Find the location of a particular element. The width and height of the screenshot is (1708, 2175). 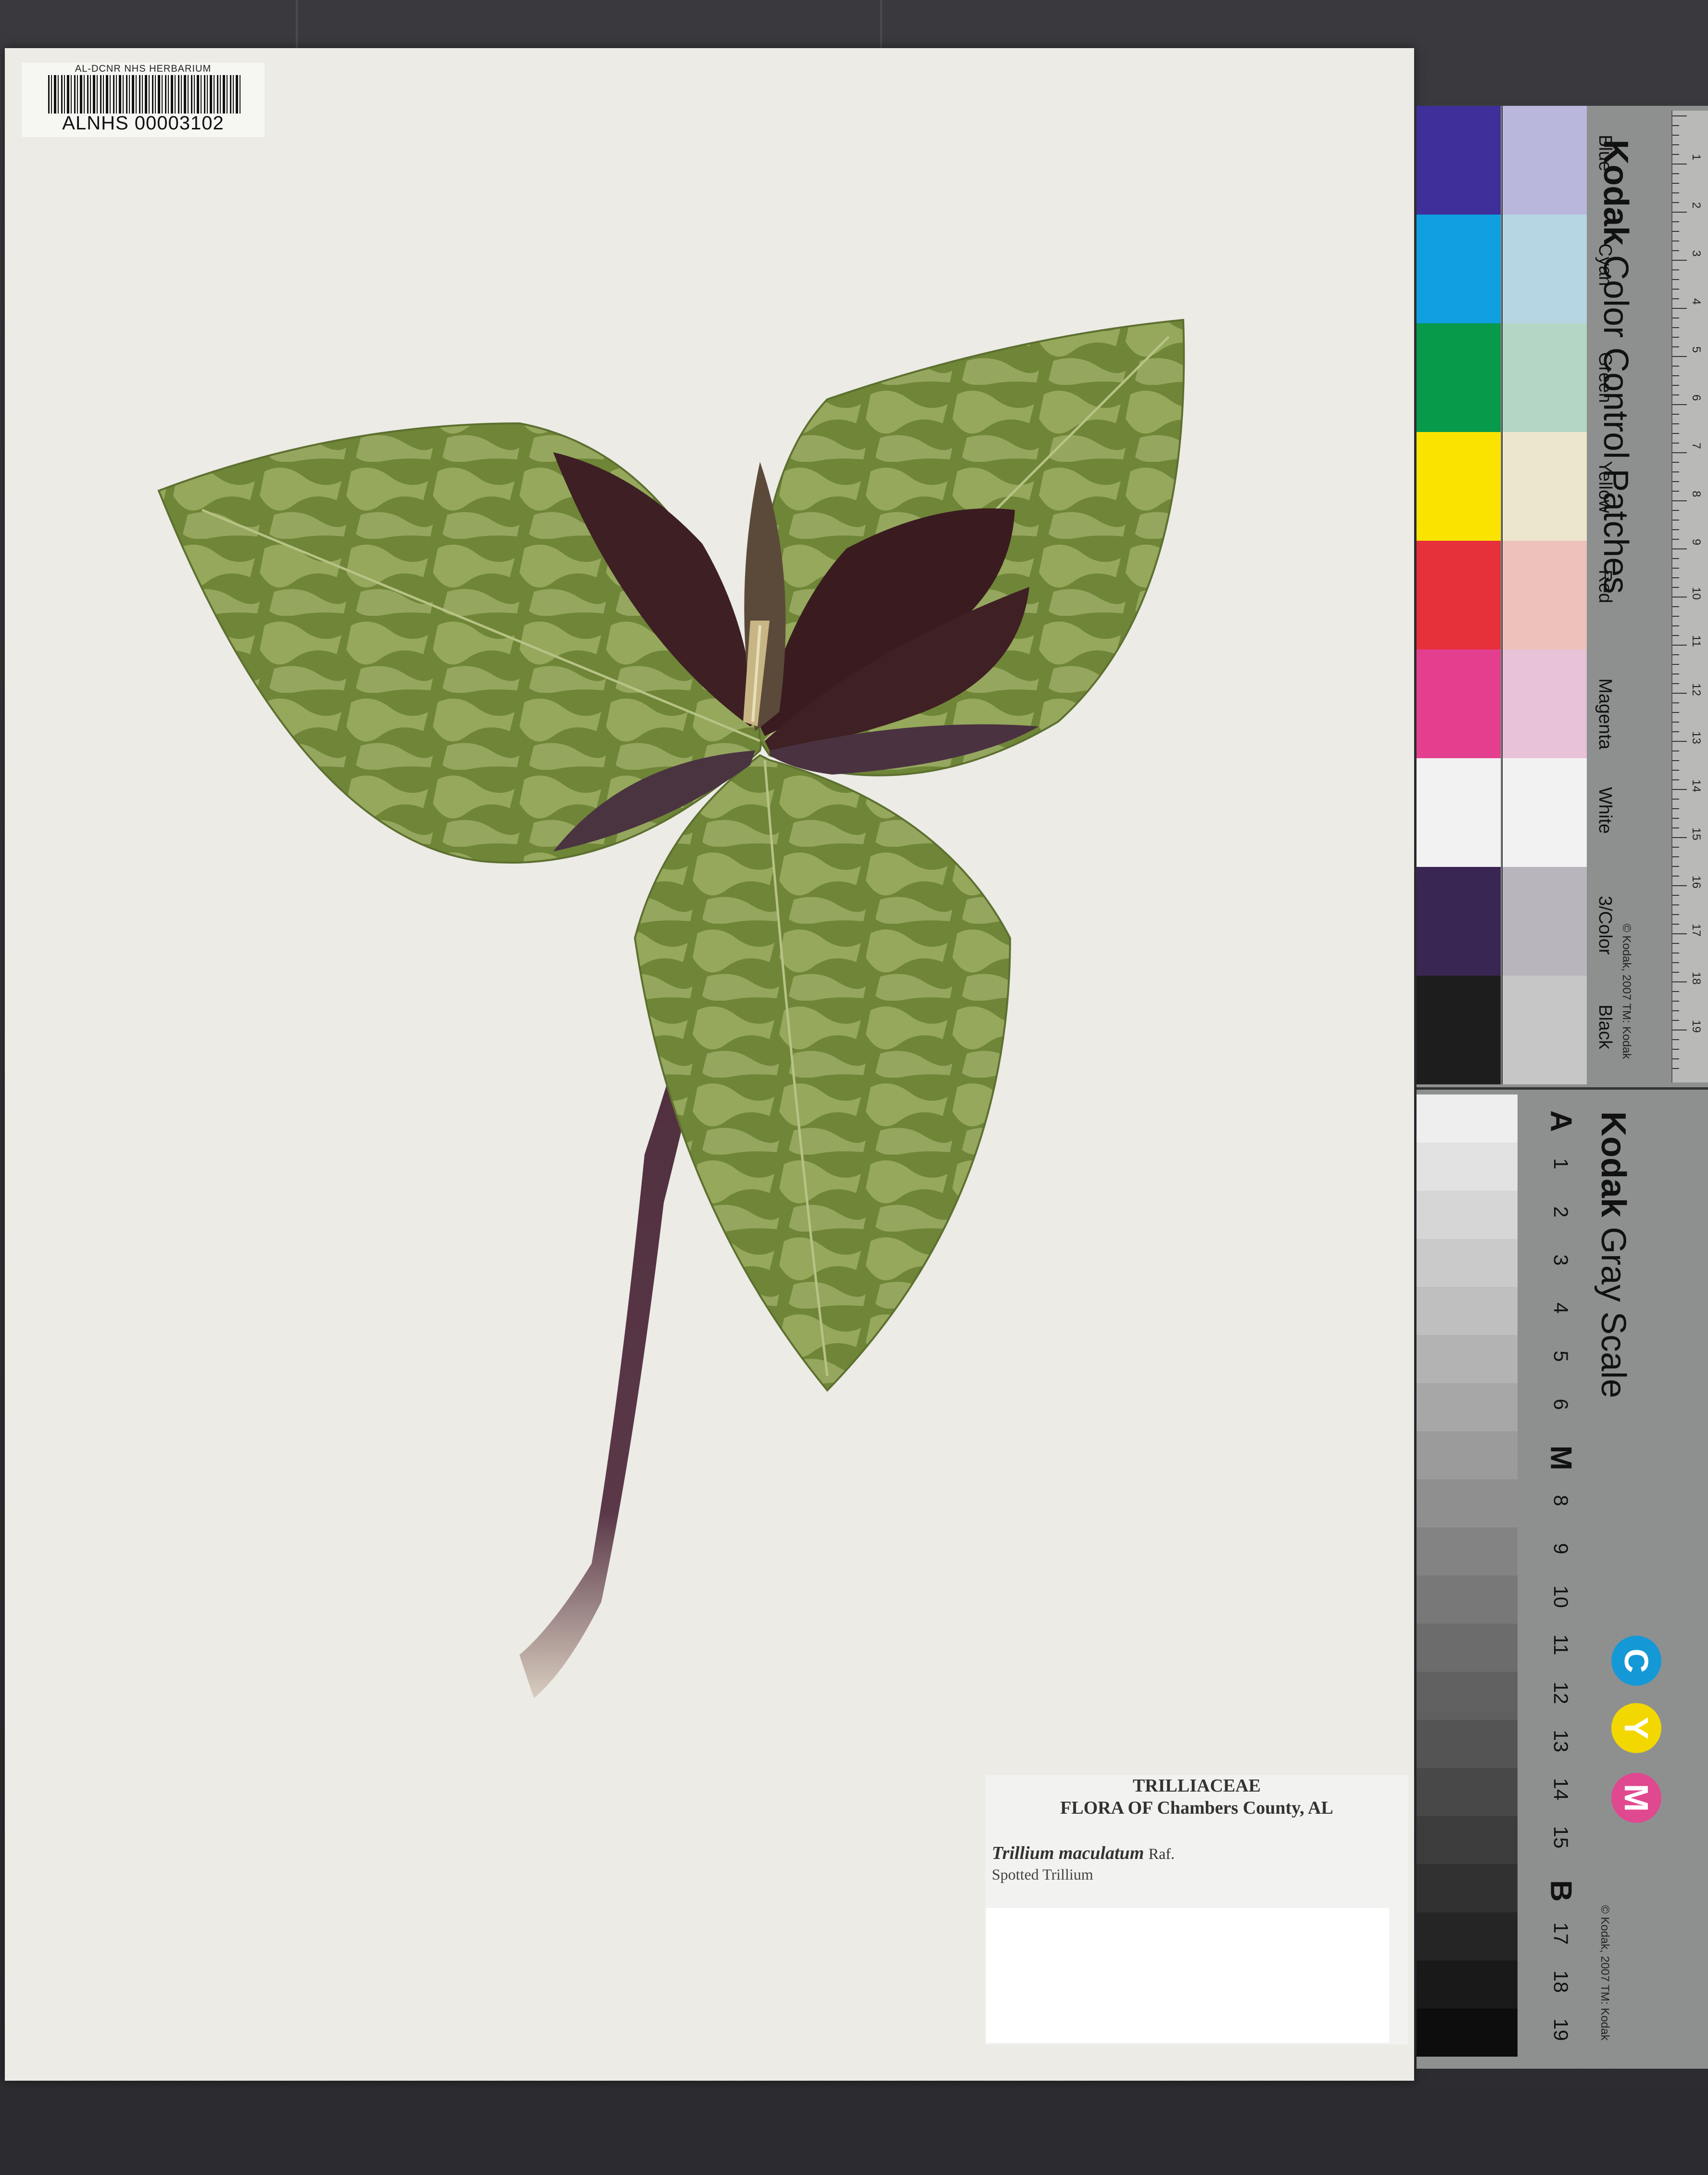

gray-step-label: 2 is located at coordinates (1561, 1212).